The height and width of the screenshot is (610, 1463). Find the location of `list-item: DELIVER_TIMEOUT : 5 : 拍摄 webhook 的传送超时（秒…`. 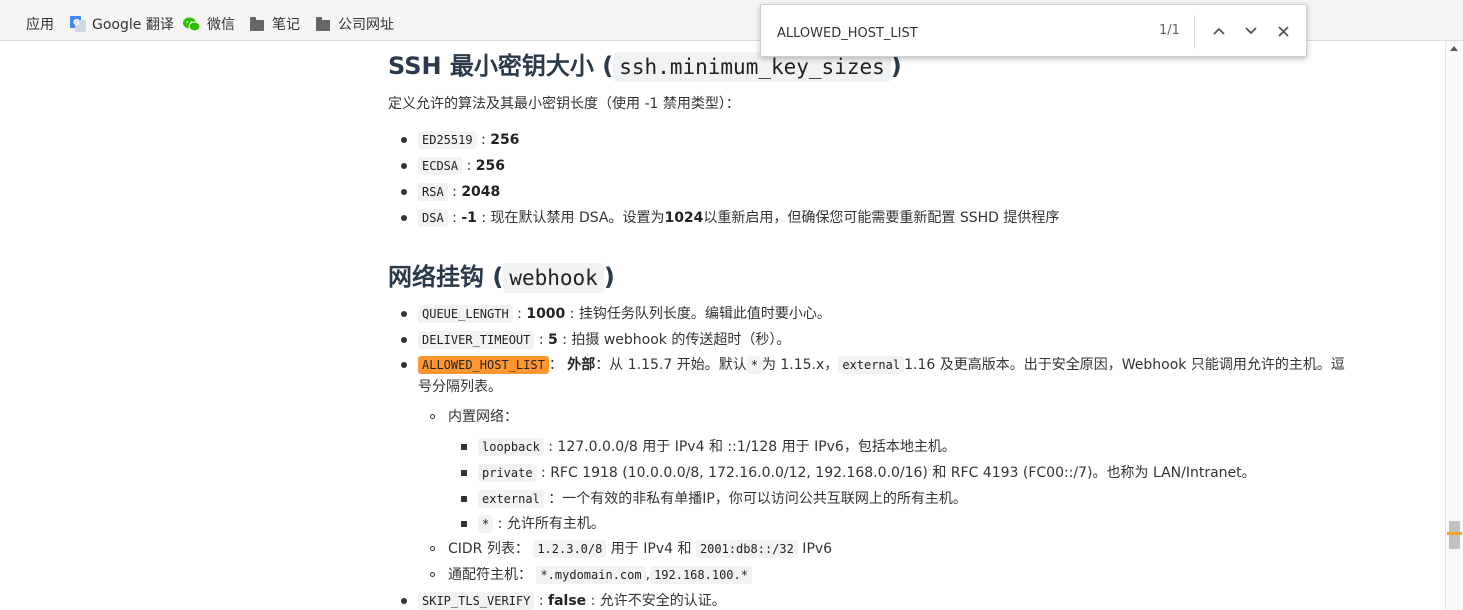

list-item: DELIVER_TIMEOUT : 5 : 拍摄 webhook 的传送超时（秒… is located at coordinates (604, 340).